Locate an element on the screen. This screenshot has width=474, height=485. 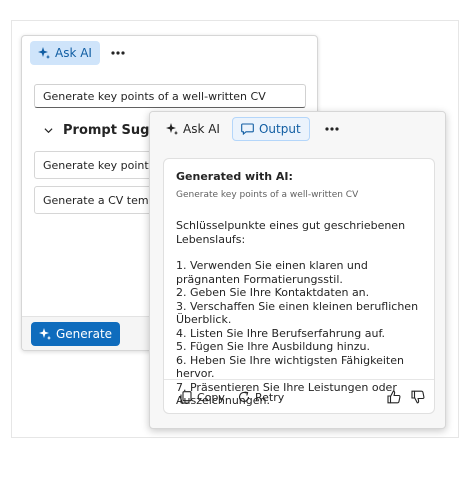
thumbs-down-icon is located at coordinates (418, 397).